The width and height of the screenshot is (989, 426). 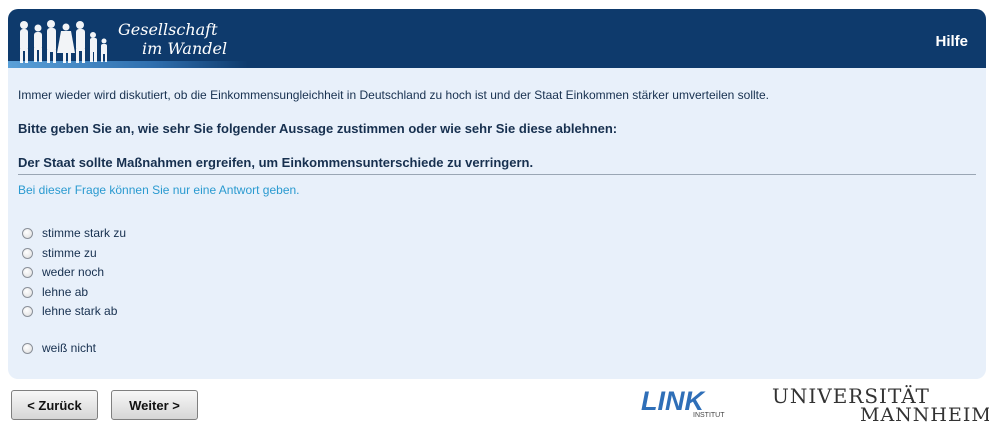 I want to click on uni-mannheim-logo: UNIVERSITÄT MANNHEIM, so click(x=880, y=405).